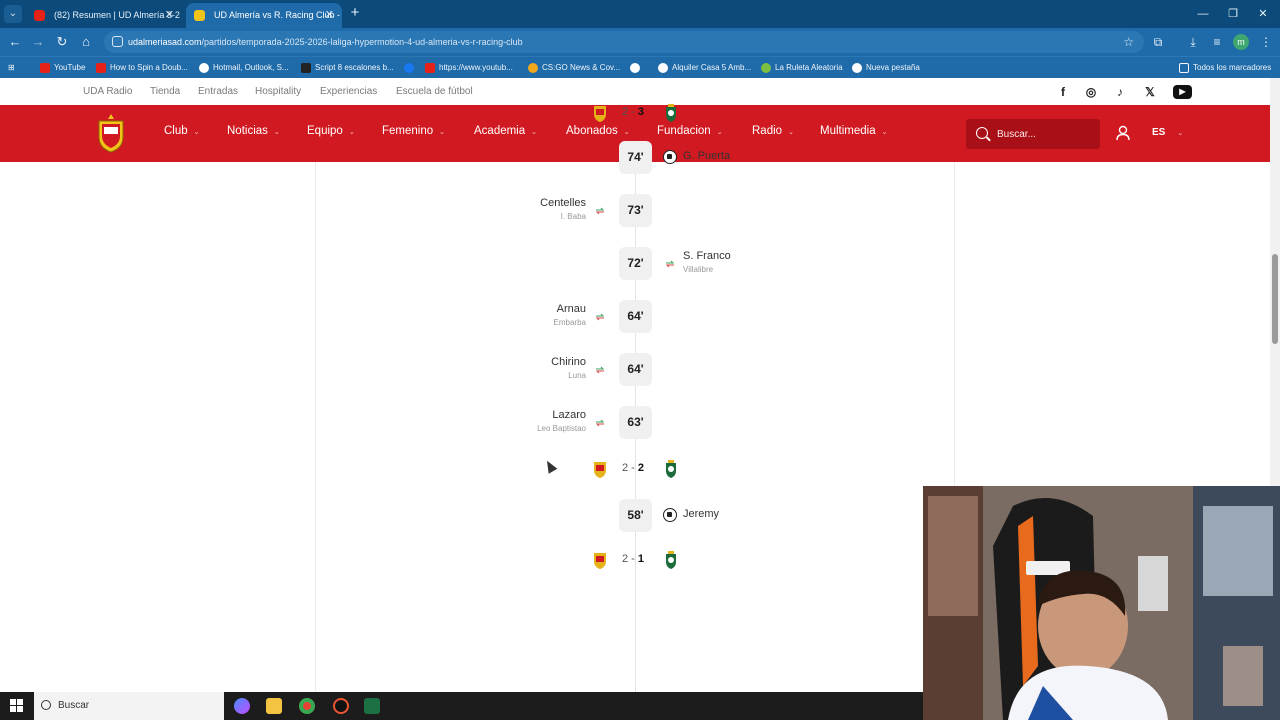 The image size is (1280, 720). I want to click on nav-label: Club, so click(176, 131).